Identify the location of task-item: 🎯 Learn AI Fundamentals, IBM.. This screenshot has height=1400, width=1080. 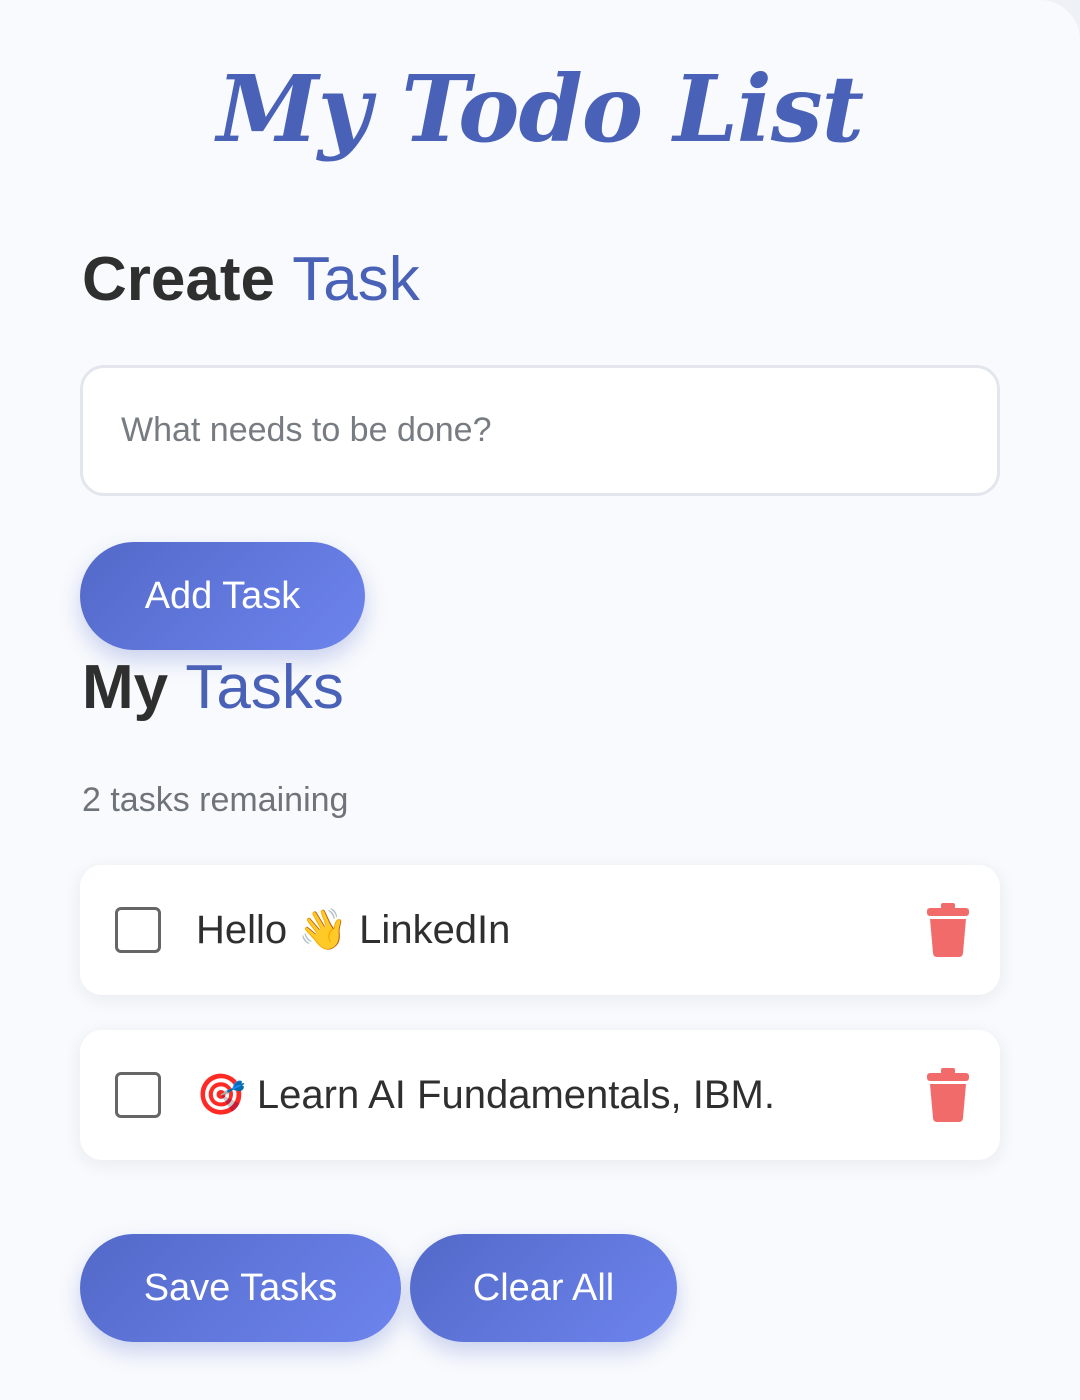
(540, 1095).